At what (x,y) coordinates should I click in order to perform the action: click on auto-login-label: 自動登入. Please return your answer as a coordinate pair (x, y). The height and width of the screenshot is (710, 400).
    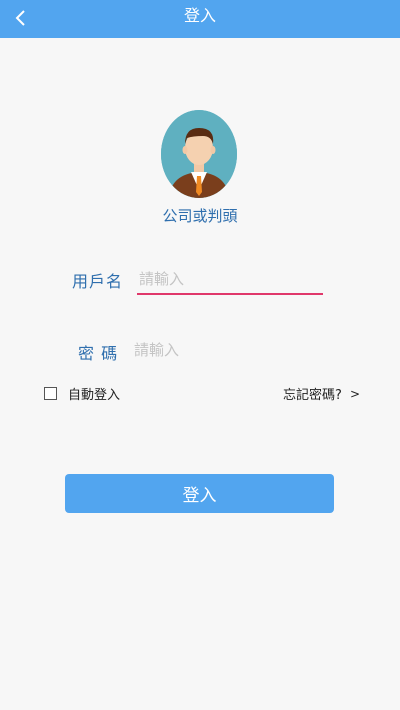
    Looking at the image, I should click on (94, 395).